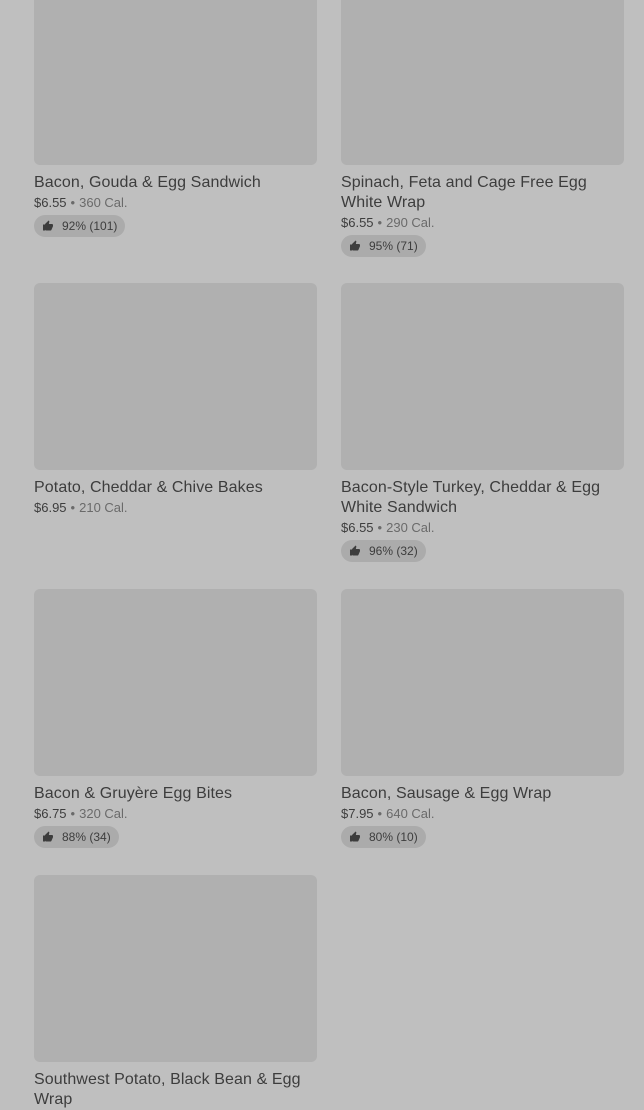 The image size is (644, 1110). Describe the element at coordinates (393, 246) in the screenshot. I see `rating-text: 95% (71)` at that location.